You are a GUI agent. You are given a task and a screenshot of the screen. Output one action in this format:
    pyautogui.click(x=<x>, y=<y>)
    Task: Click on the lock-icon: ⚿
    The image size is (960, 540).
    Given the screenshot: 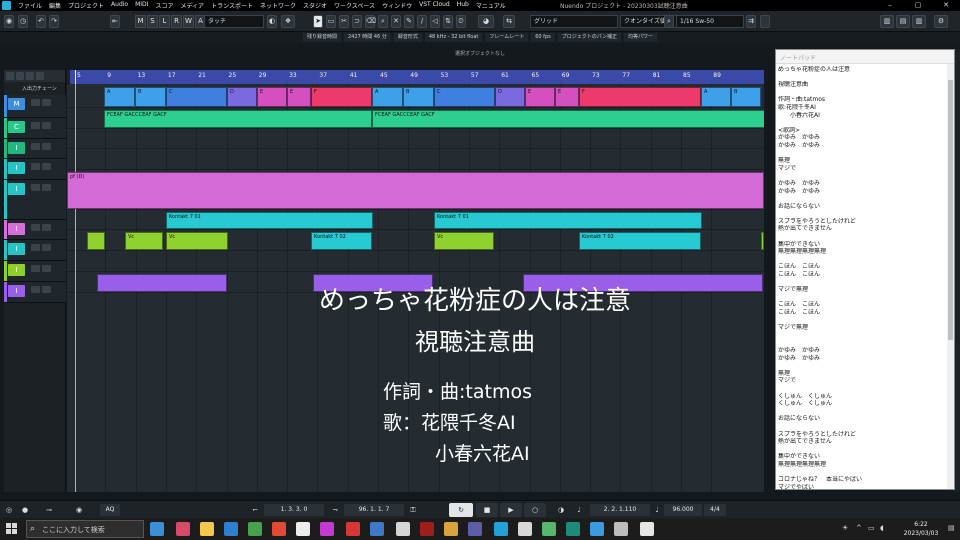 What is the action you would take?
    pyautogui.click(x=413, y=510)
    